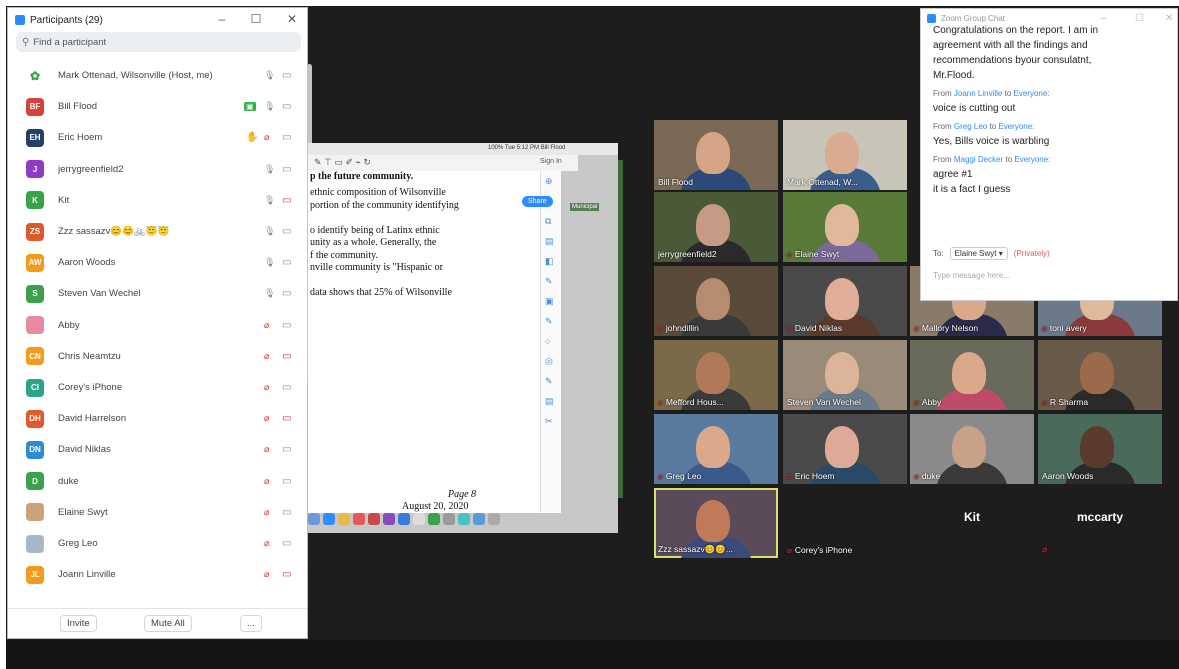 Image resolution: width=1179 pixels, height=669 pixels. What do you see at coordinates (156, 387) in the screenshot?
I see `participant-row: CI Corey's iPhone ⌀ ▭` at bounding box center [156, 387].